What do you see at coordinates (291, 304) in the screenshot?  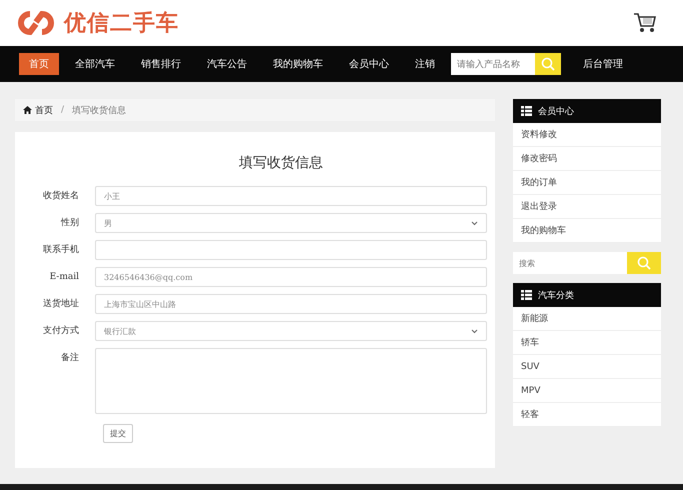 I see `input-field: 上海市宝山区中山路` at bounding box center [291, 304].